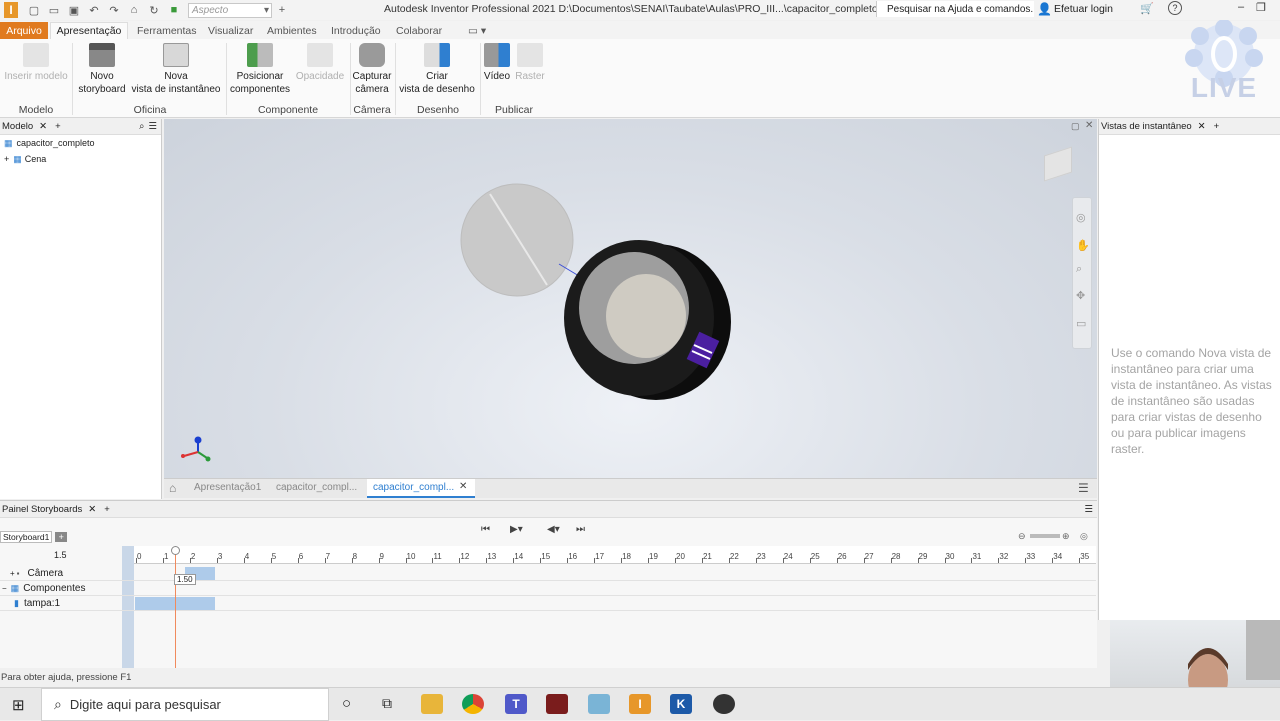 The image size is (1280, 721). What do you see at coordinates (24, 30) in the screenshot?
I see `tab-file: Arquivo` at bounding box center [24, 30].